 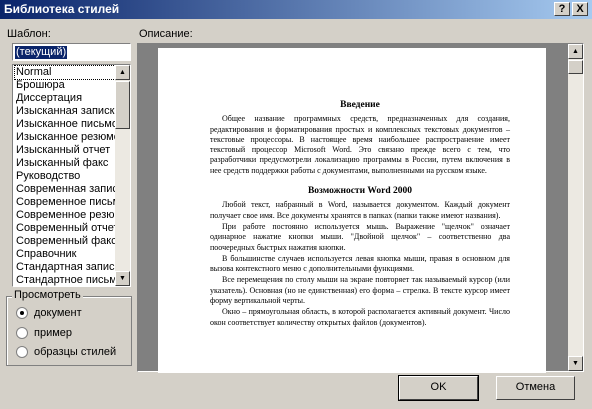 What do you see at coordinates (360, 191) in the screenshot?
I see `doc-heading-features: Возможности Word 2000` at bounding box center [360, 191].